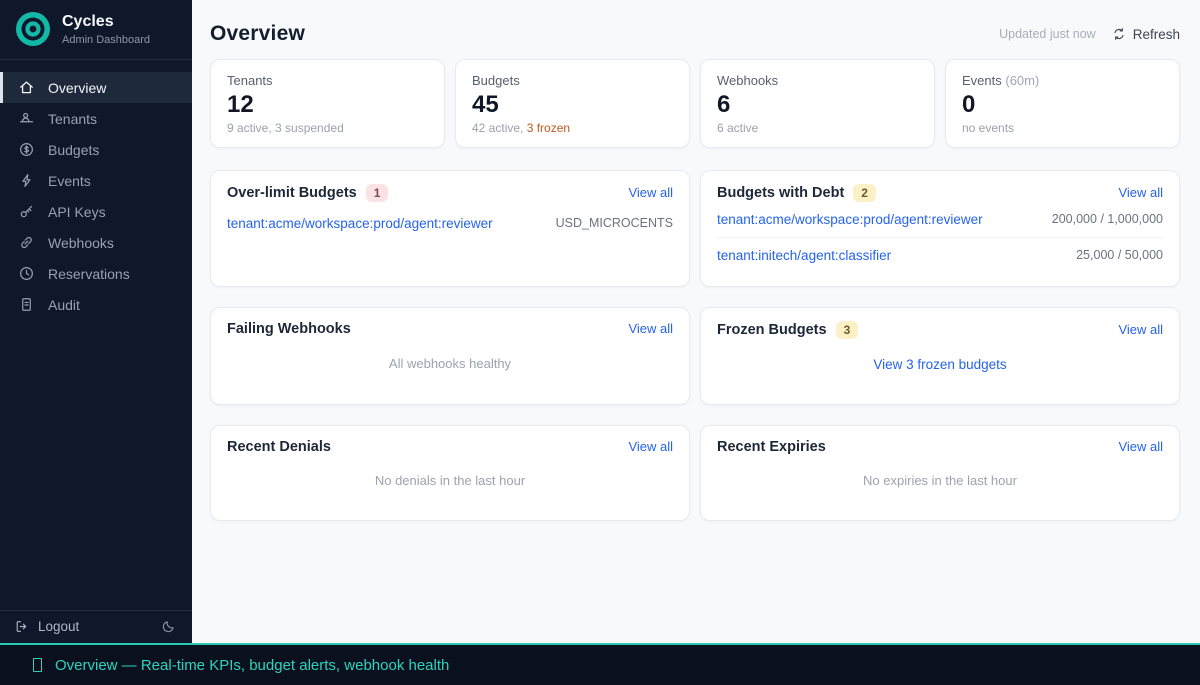  I want to click on kpi-card-budgets: Budgets 45 42 active, 3 frozen, so click(572, 103).